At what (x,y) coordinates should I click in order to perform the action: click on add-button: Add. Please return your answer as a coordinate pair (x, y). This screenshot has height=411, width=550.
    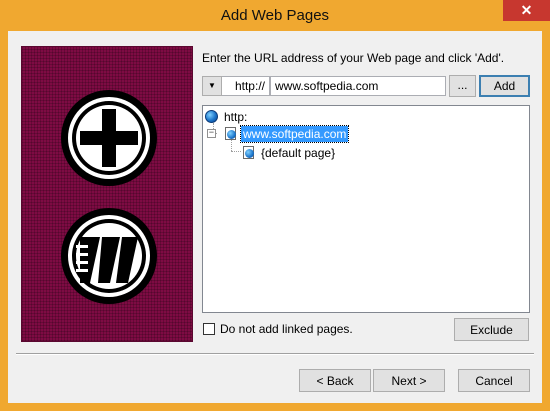
    Looking at the image, I should click on (504, 86).